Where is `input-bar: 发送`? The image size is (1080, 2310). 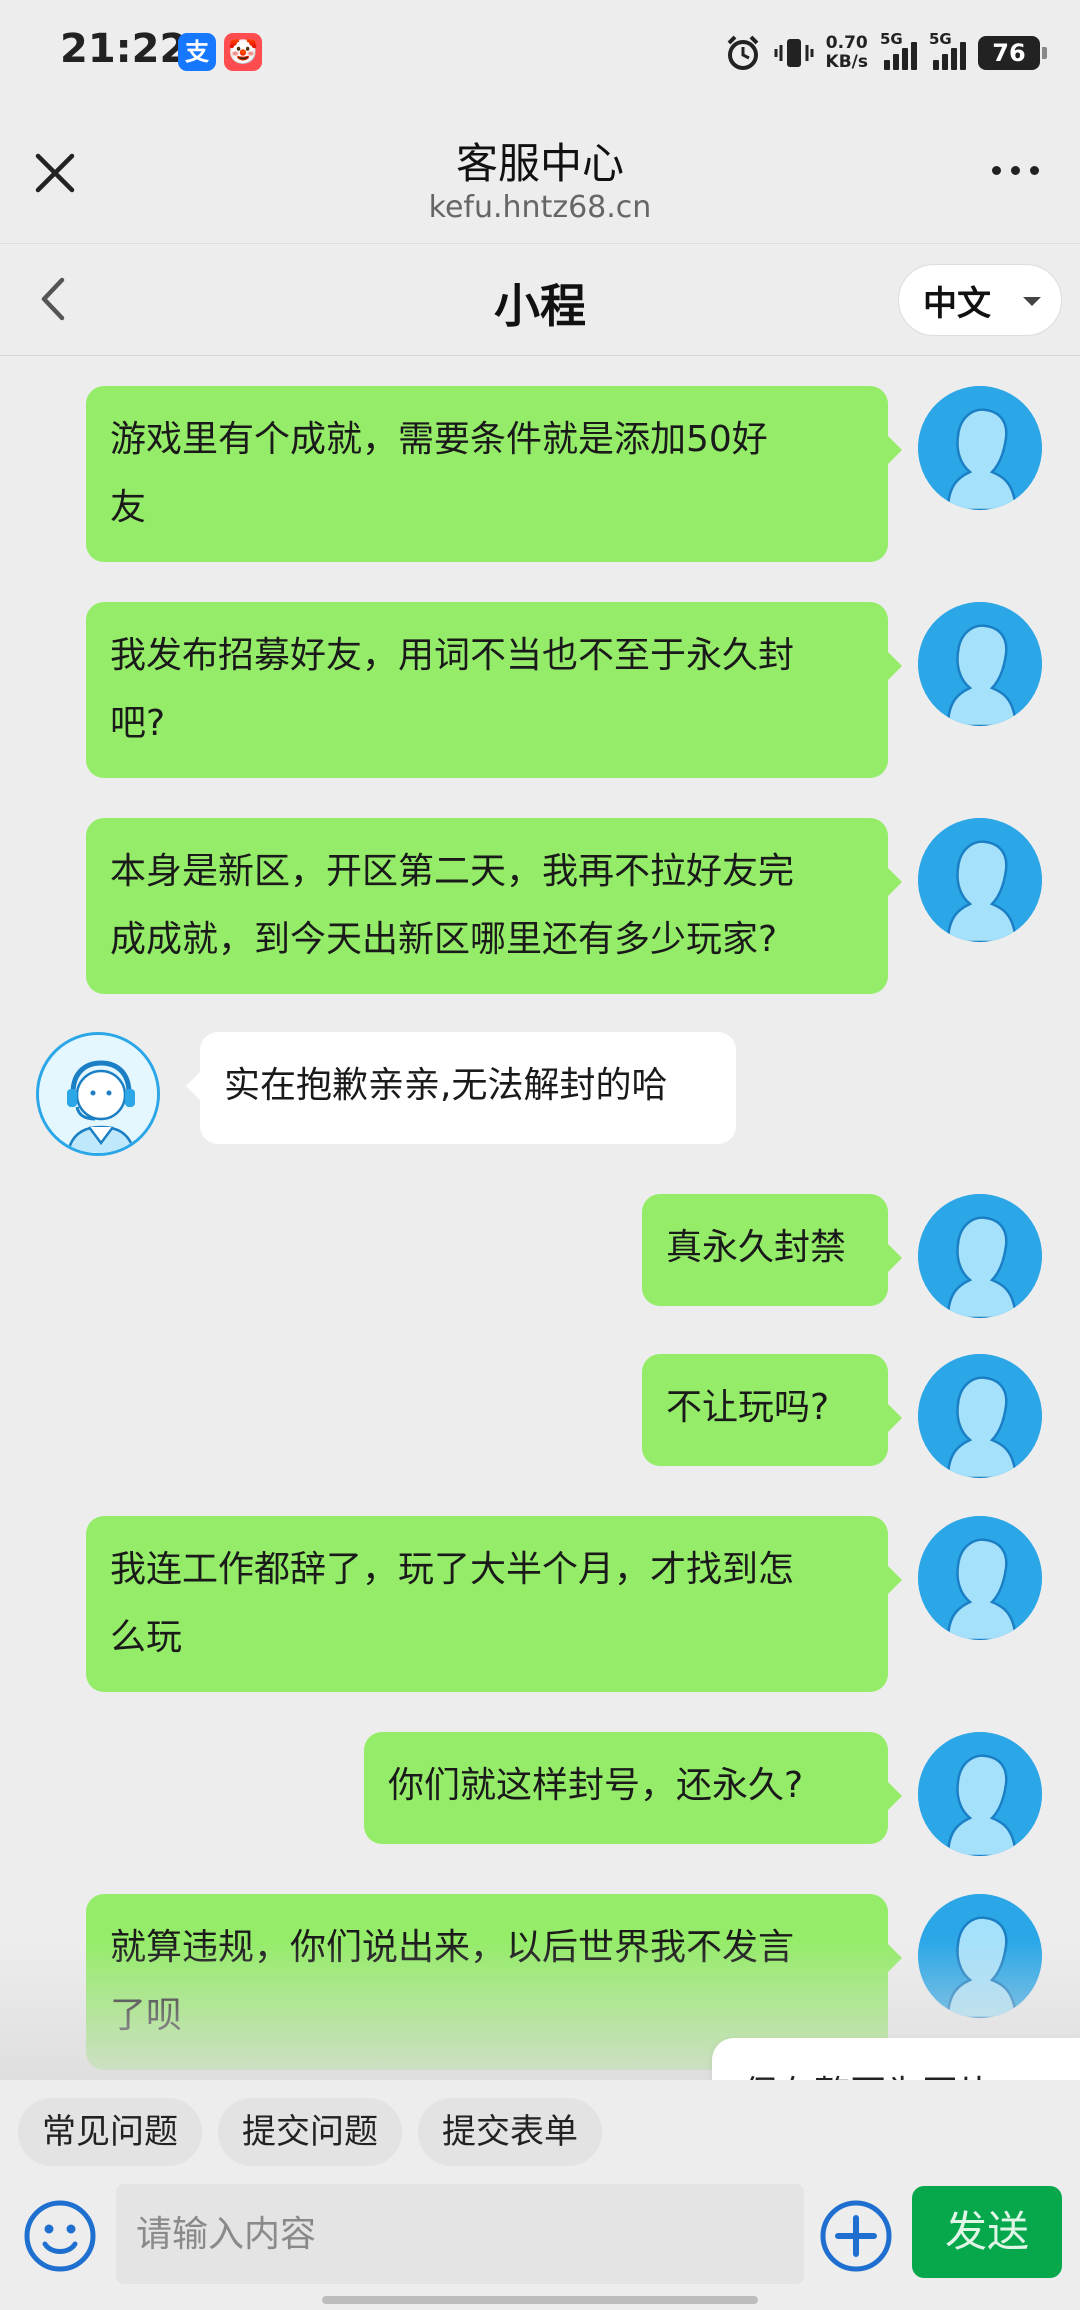
input-bar: 发送 is located at coordinates (540, 2245).